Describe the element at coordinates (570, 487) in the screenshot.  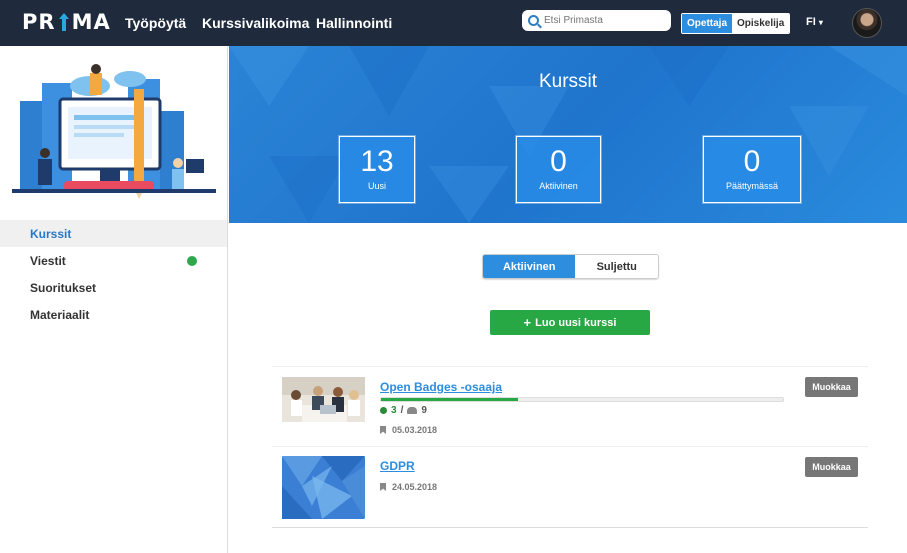
I see `course-list-item: GDPR 24.05.2018 Muokkaa` at that location.